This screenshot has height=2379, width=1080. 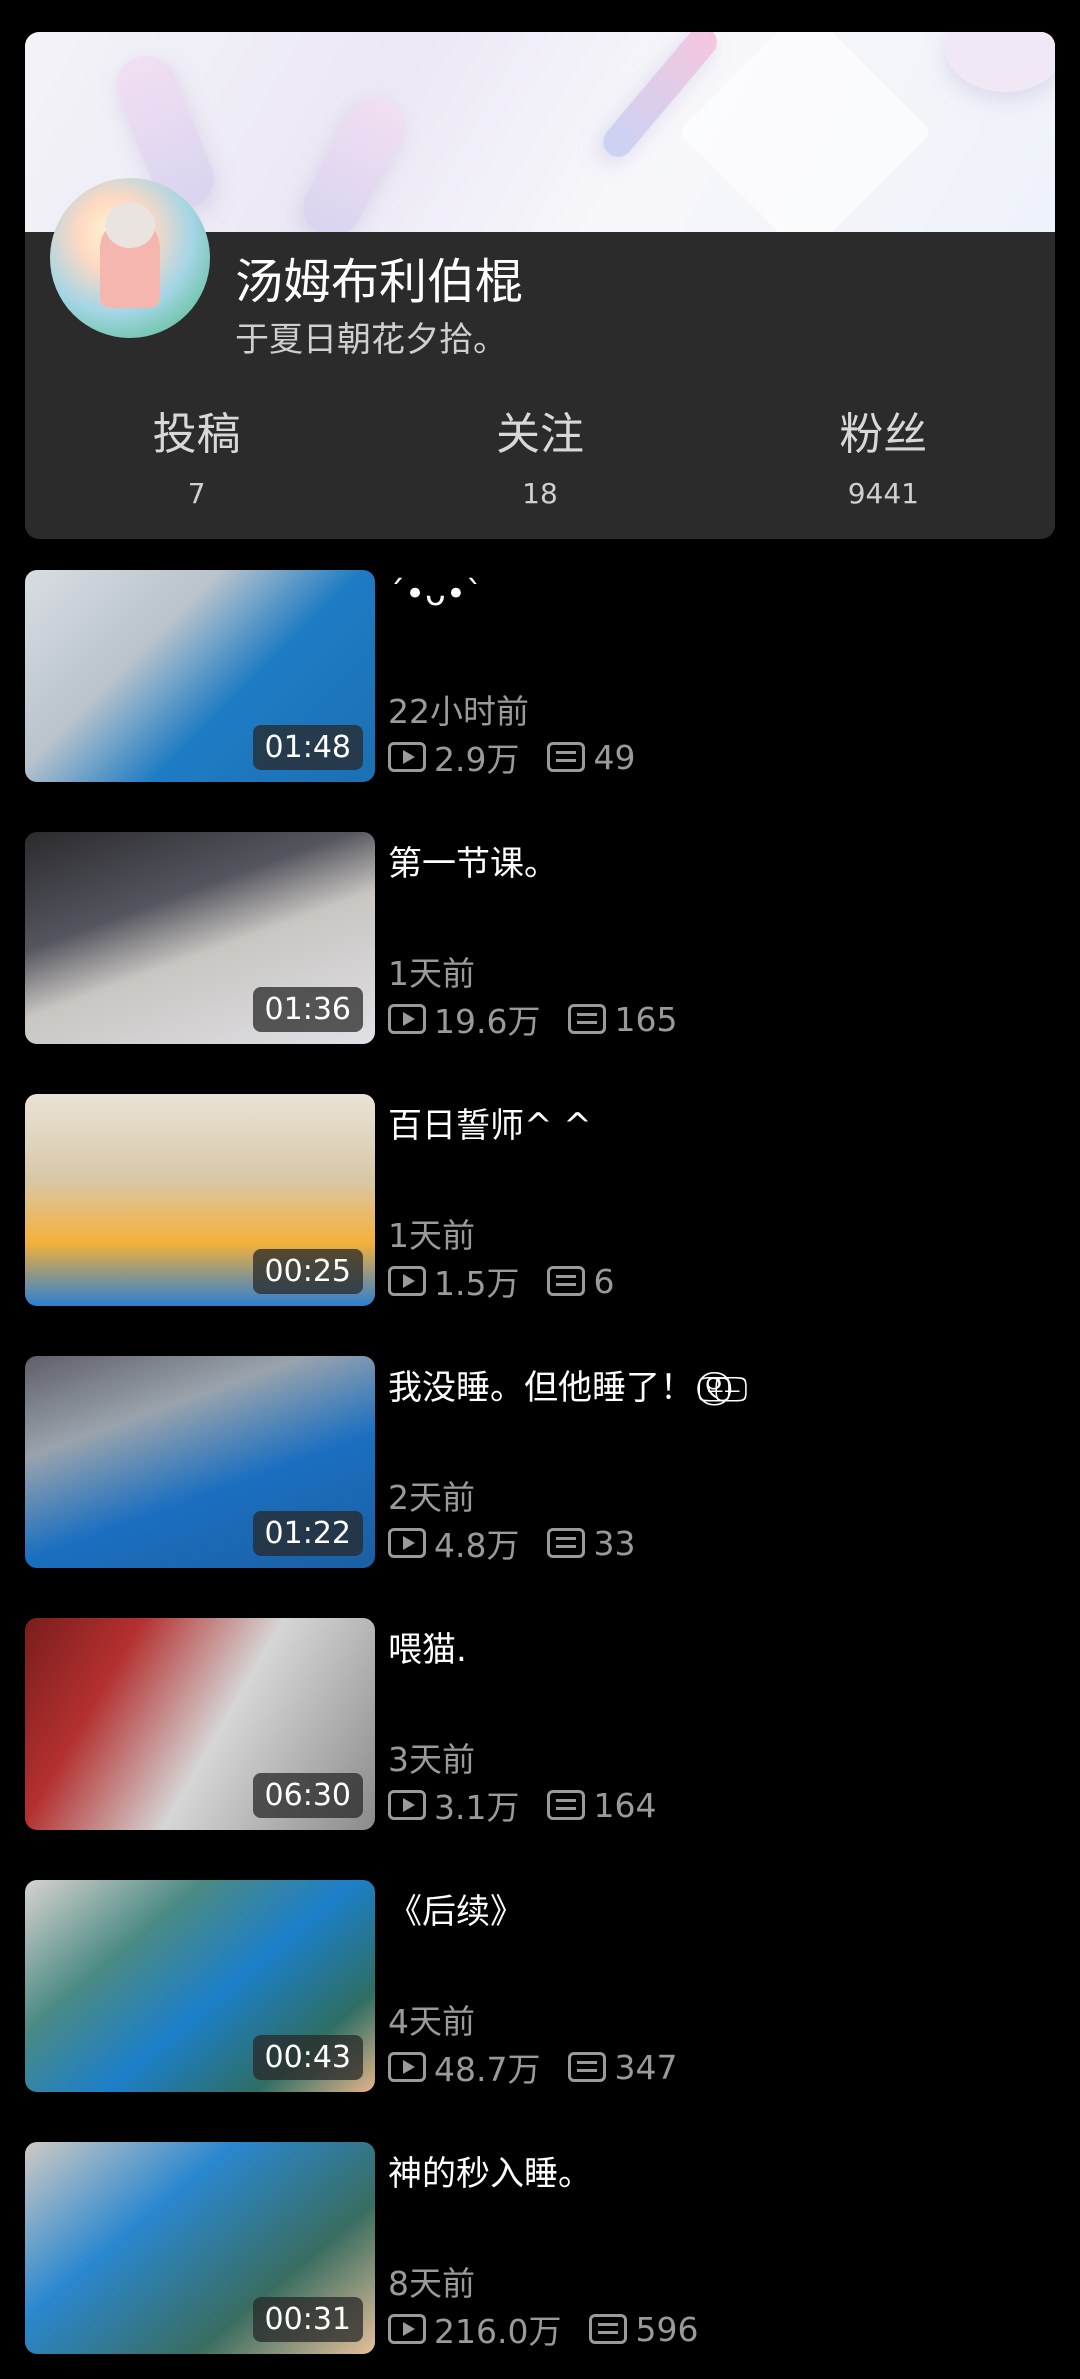 I want to click on duration-badge: 00:25, so click(x=307, y=1271).